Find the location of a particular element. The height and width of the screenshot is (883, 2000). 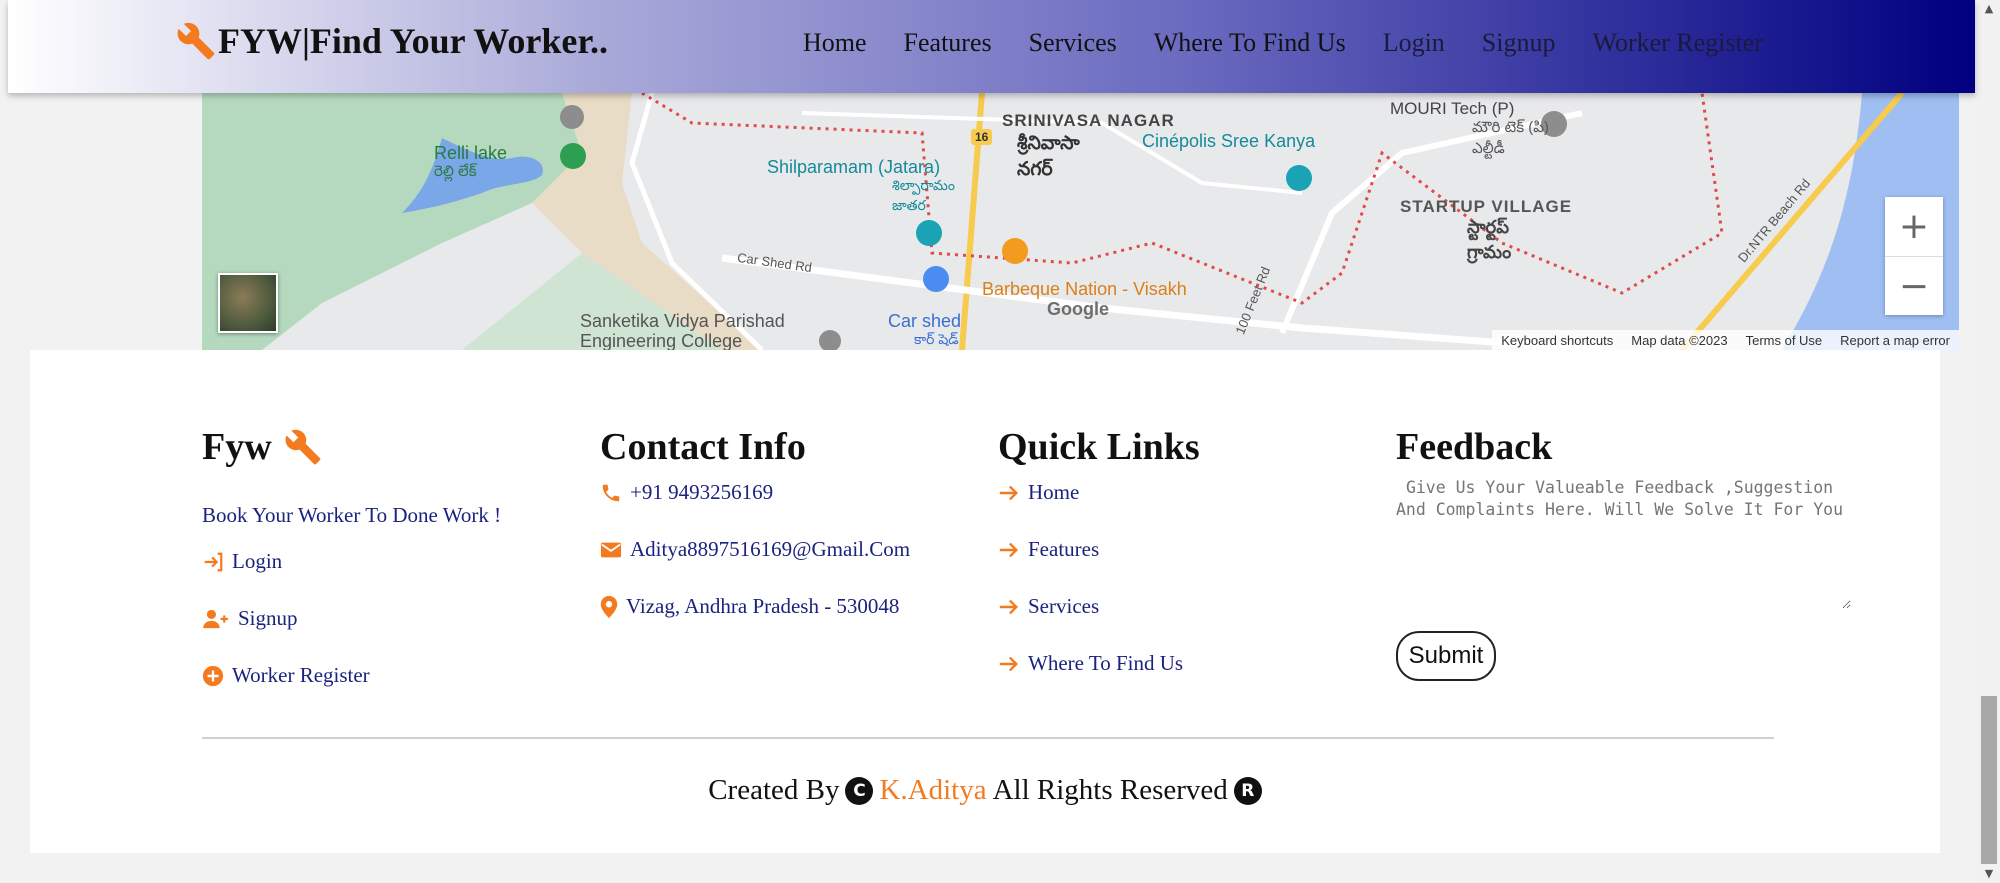

footer-signup-label: Signup is located at coordinates (268, 618).